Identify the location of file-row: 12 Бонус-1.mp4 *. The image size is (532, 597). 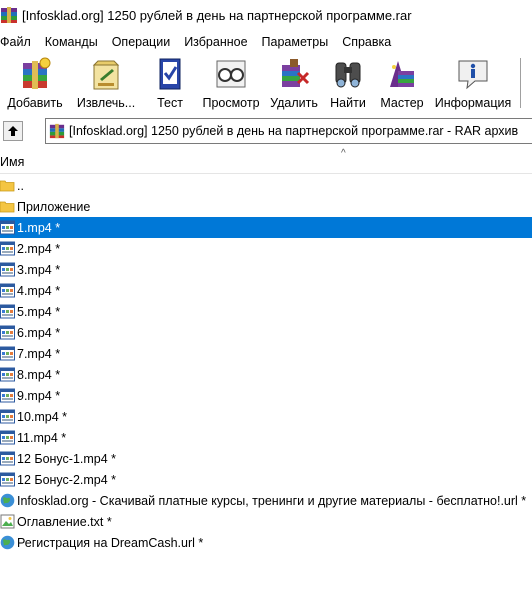
(266, 458).